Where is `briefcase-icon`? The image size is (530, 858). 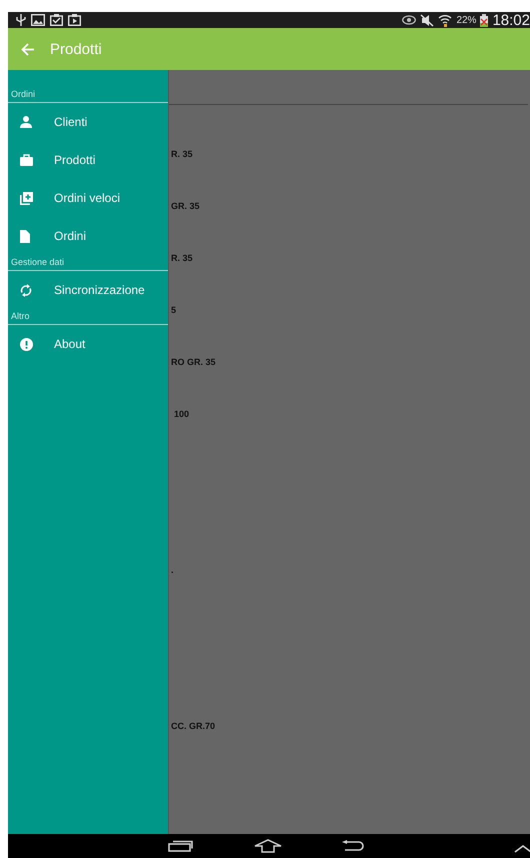
briefcase-icon is located at coordinates (26, 160).